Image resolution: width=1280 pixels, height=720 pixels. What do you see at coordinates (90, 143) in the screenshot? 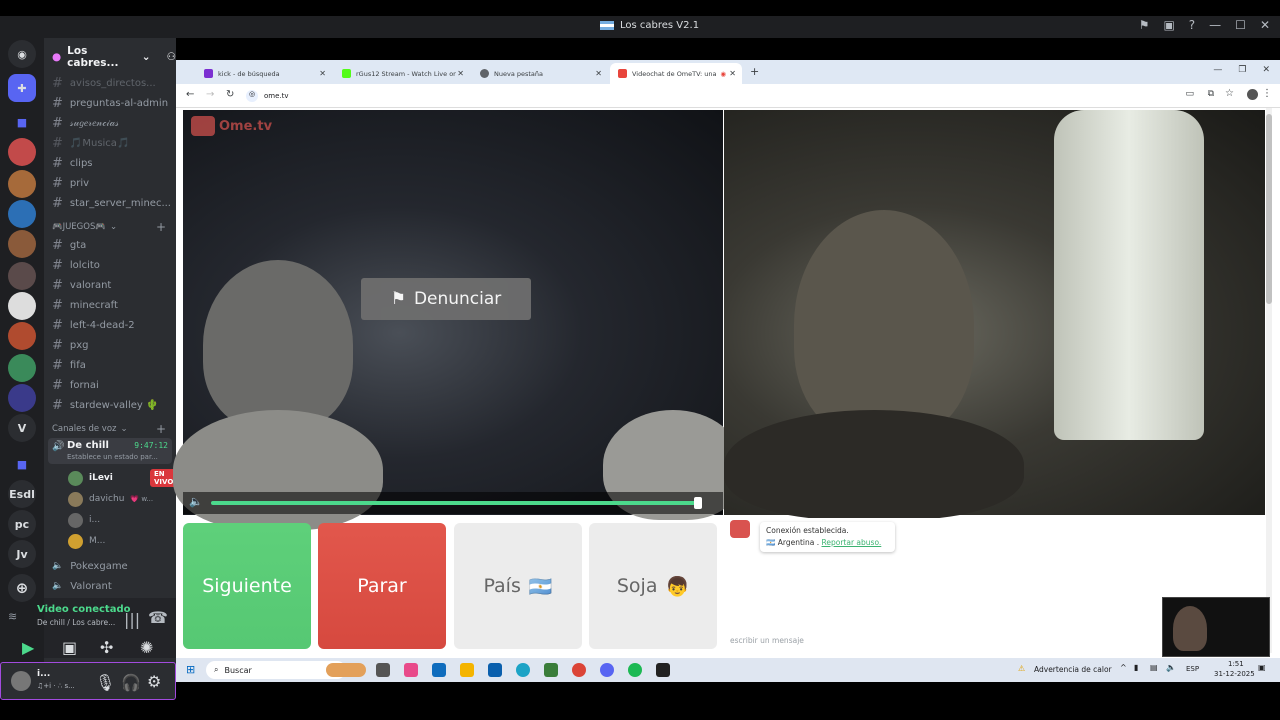
I see `channel-item: # 🎵Musica🎵` at bounding box center [90, 143].